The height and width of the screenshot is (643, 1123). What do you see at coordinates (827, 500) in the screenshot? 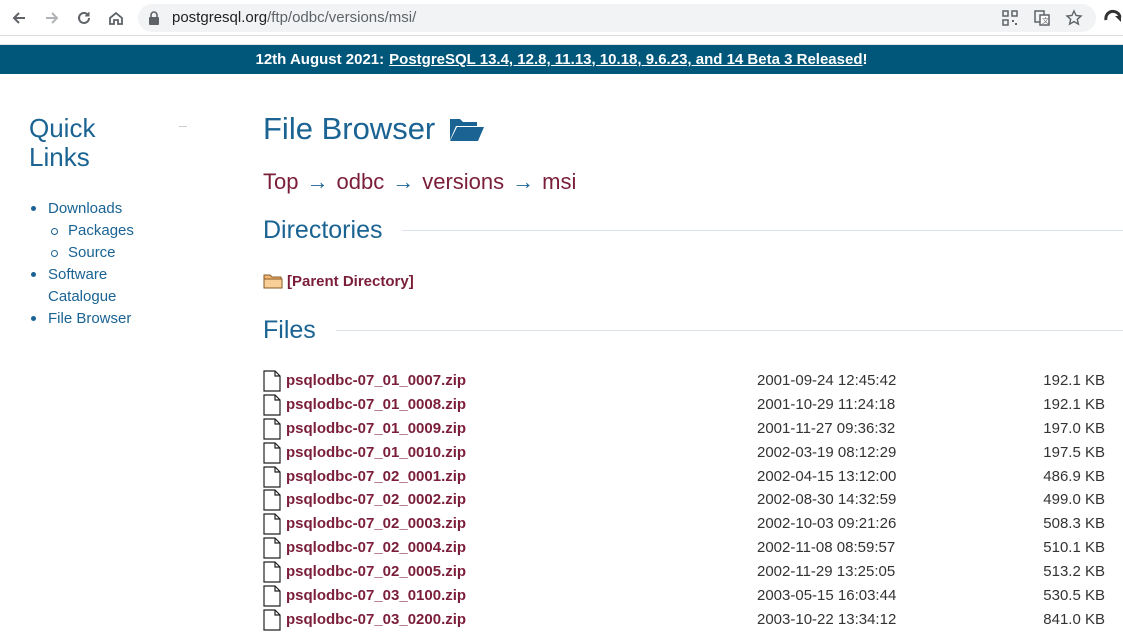
I see `file-date: 2002-08-30 14:32:59` at bounding box center [827, 500].